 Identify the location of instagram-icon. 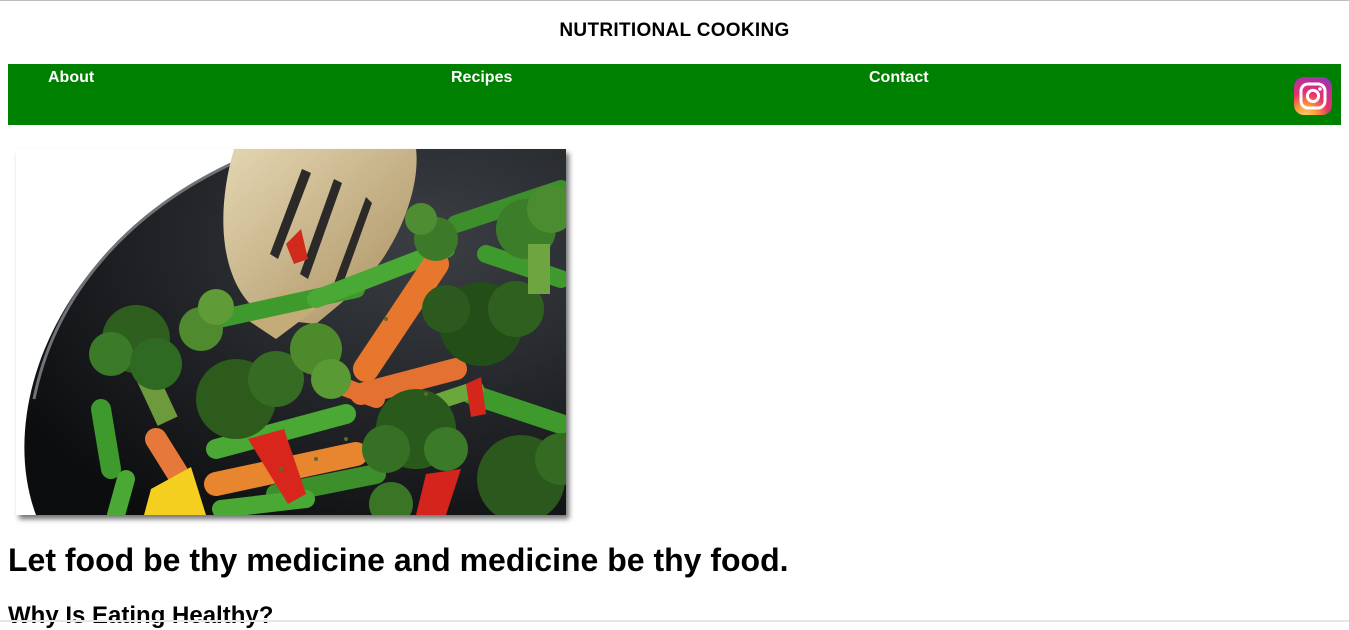
(1313, 96).